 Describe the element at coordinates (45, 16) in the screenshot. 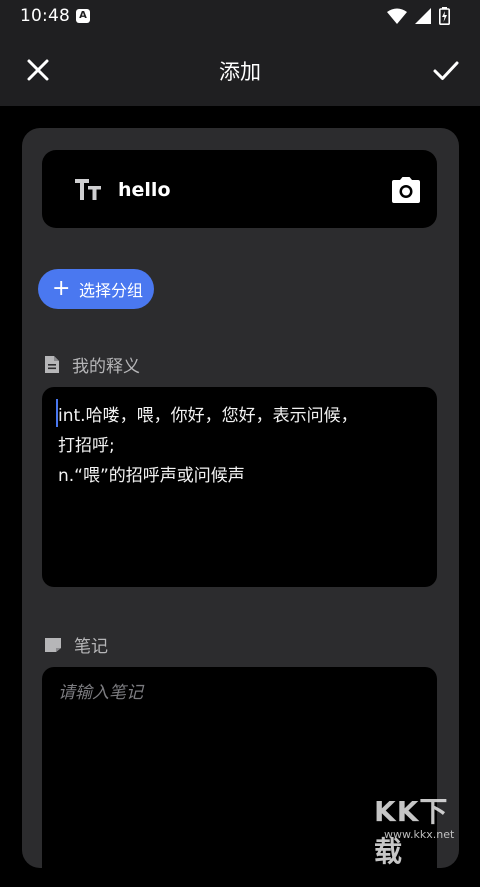

I see `status-time: 10:48` at that location.